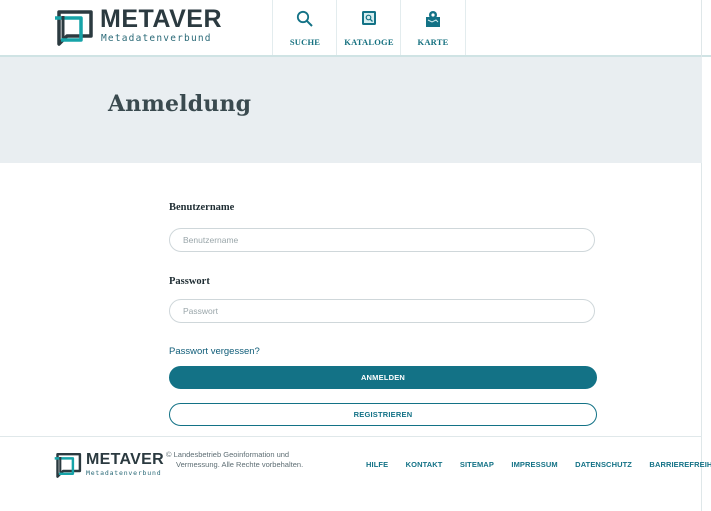 The image size is (711, 511). Describe the element at coordinates (180, 104) in the screenshot. I see `page-title: Anmeldung` at that location.